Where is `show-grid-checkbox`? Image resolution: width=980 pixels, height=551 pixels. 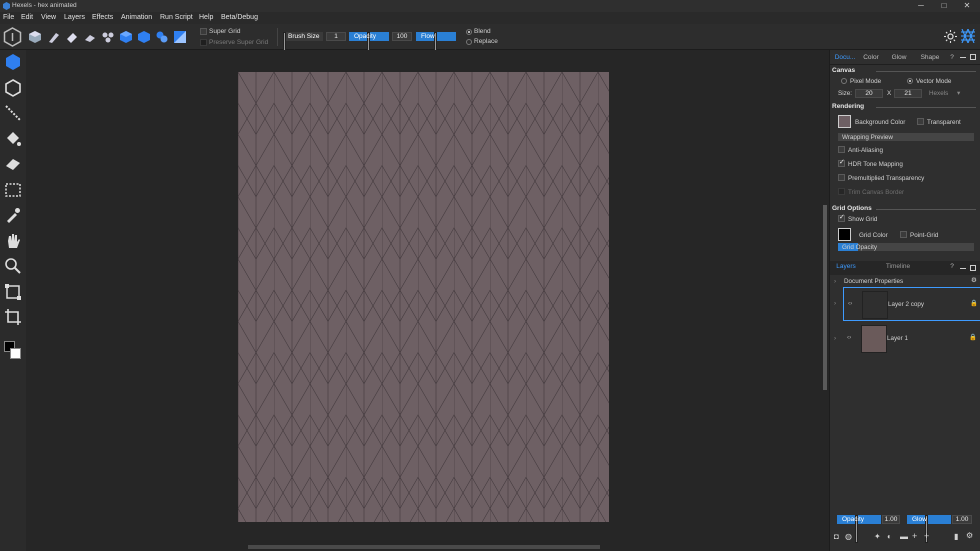 show-grid-checkbox is located at coordinates (841, 217).